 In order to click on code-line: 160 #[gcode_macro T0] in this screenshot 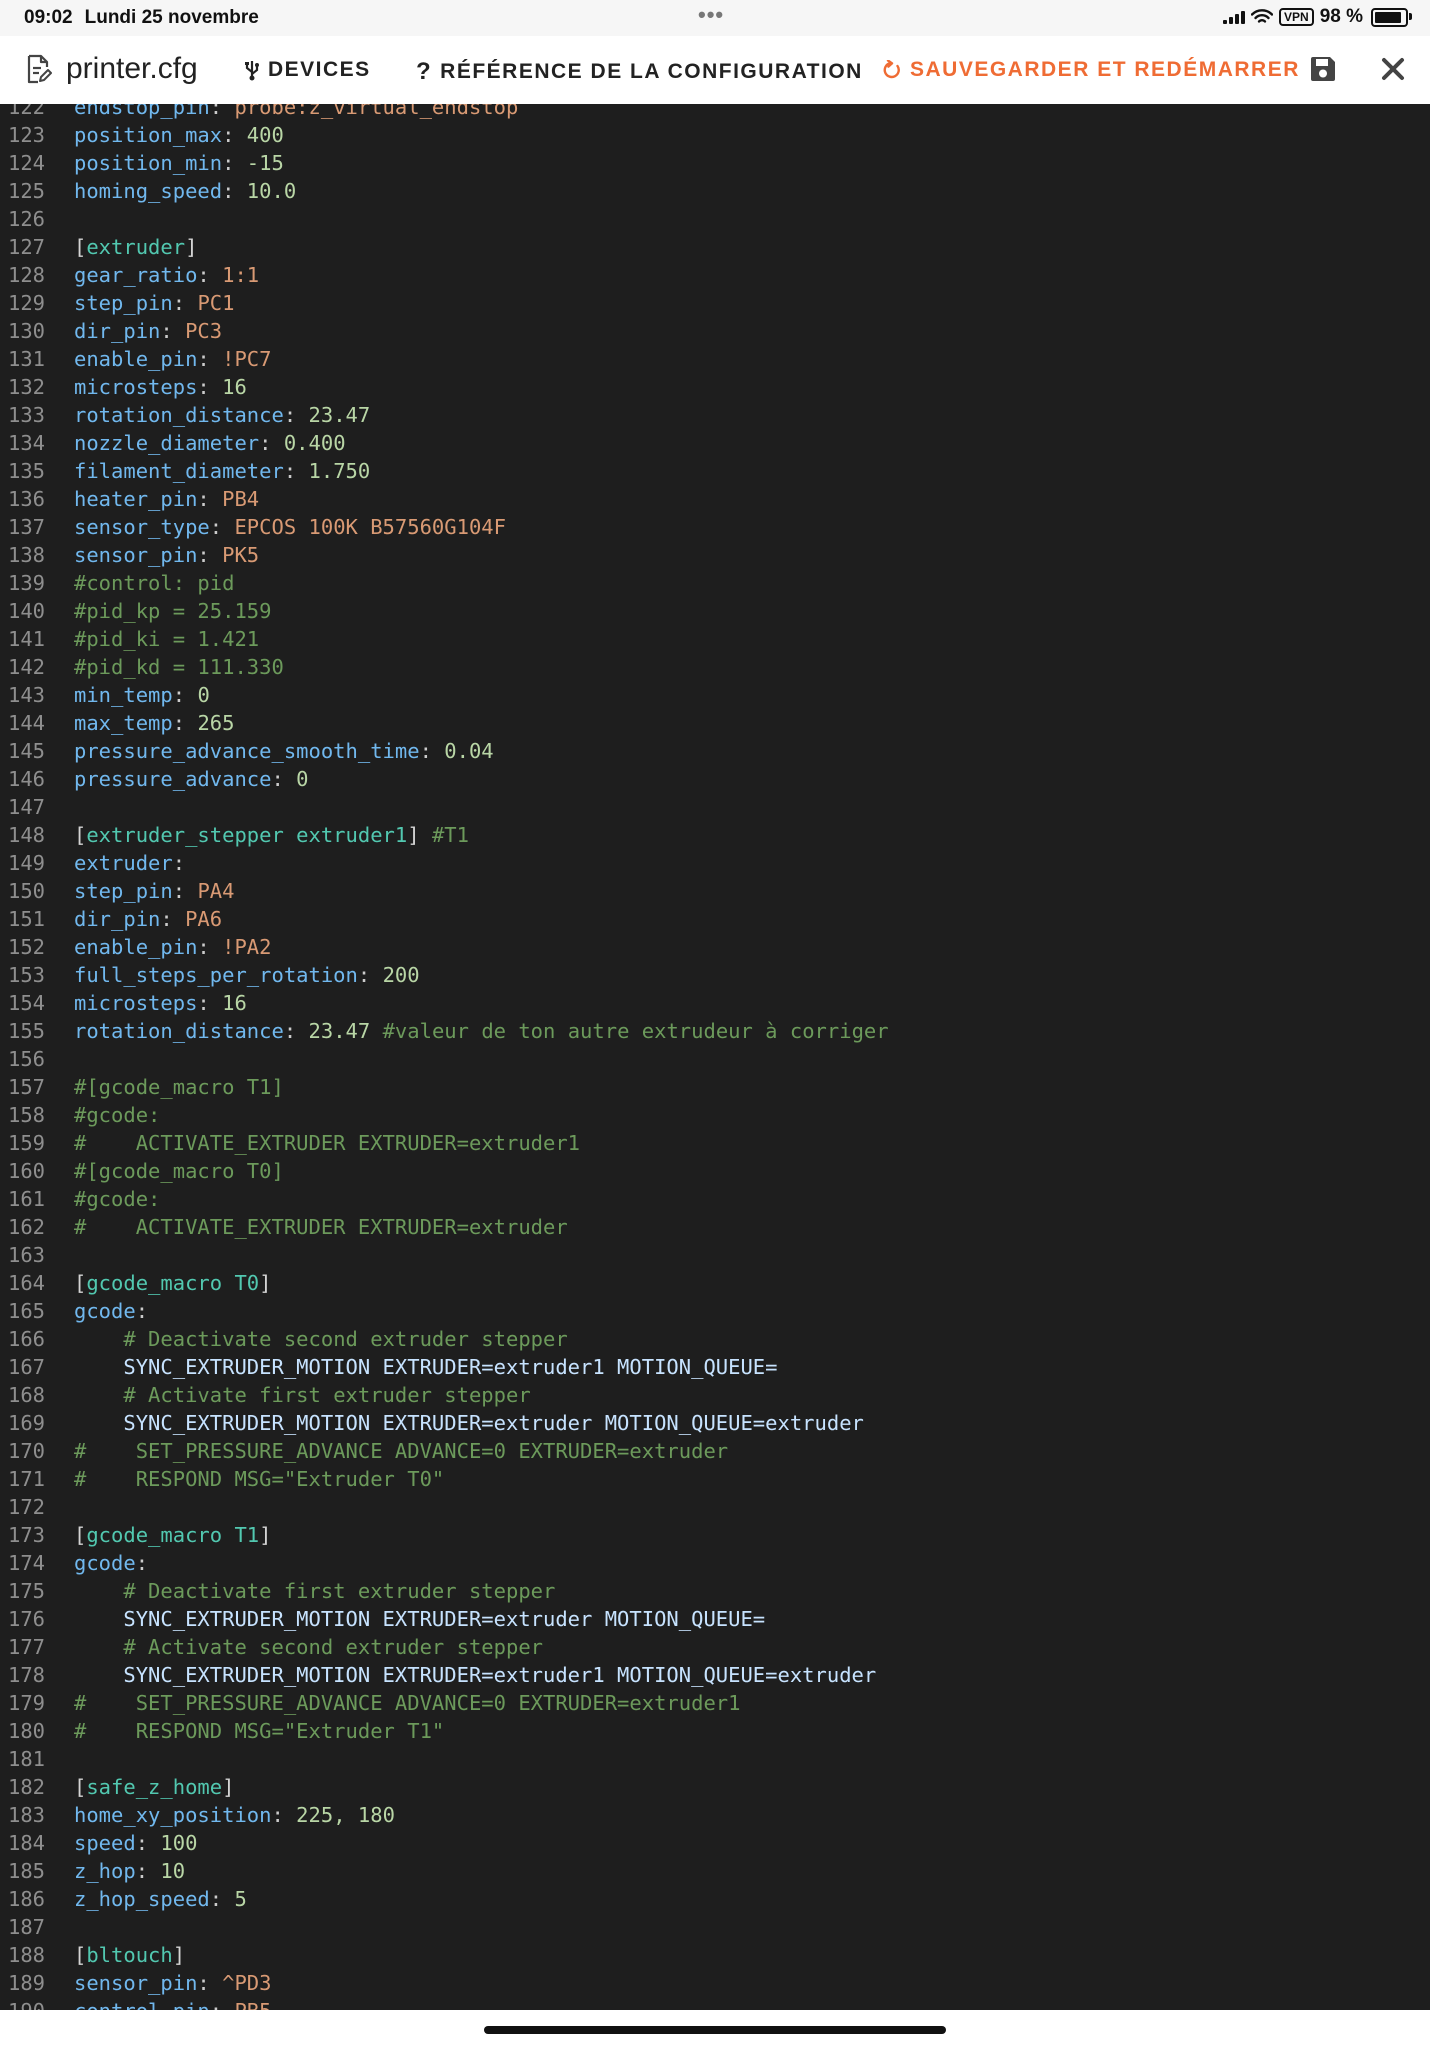, I will do `click(715, 1171)`.